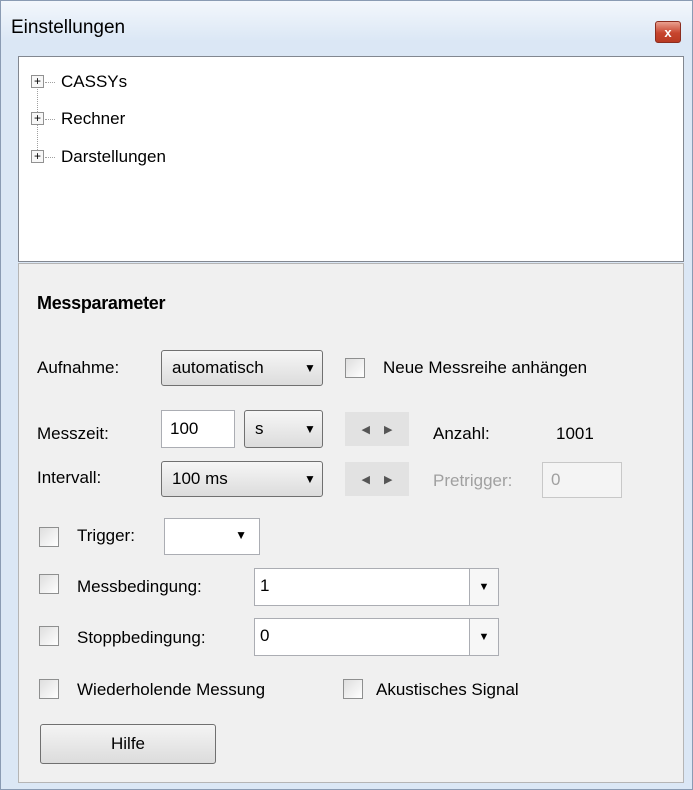  What do you see at coordinates (376, 587) in the screenshot?
I see `messbedingung-combobox: 1 ▼` at bounding box center [376, 587].